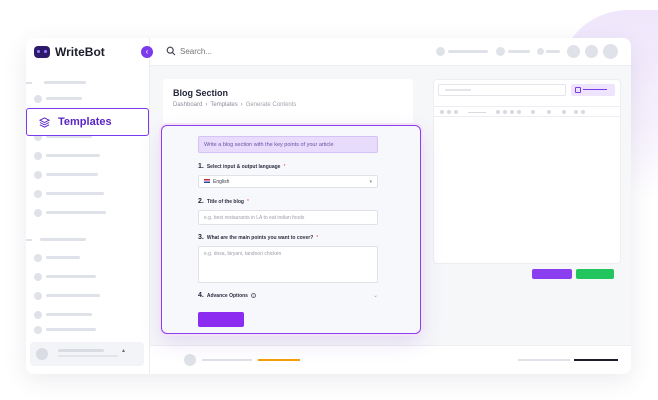 This screenshot has height=400, width=658. What do you see at coordinates (527, 171) in the screenshot?
I see `editor-card` at bounding box center [527, 171].